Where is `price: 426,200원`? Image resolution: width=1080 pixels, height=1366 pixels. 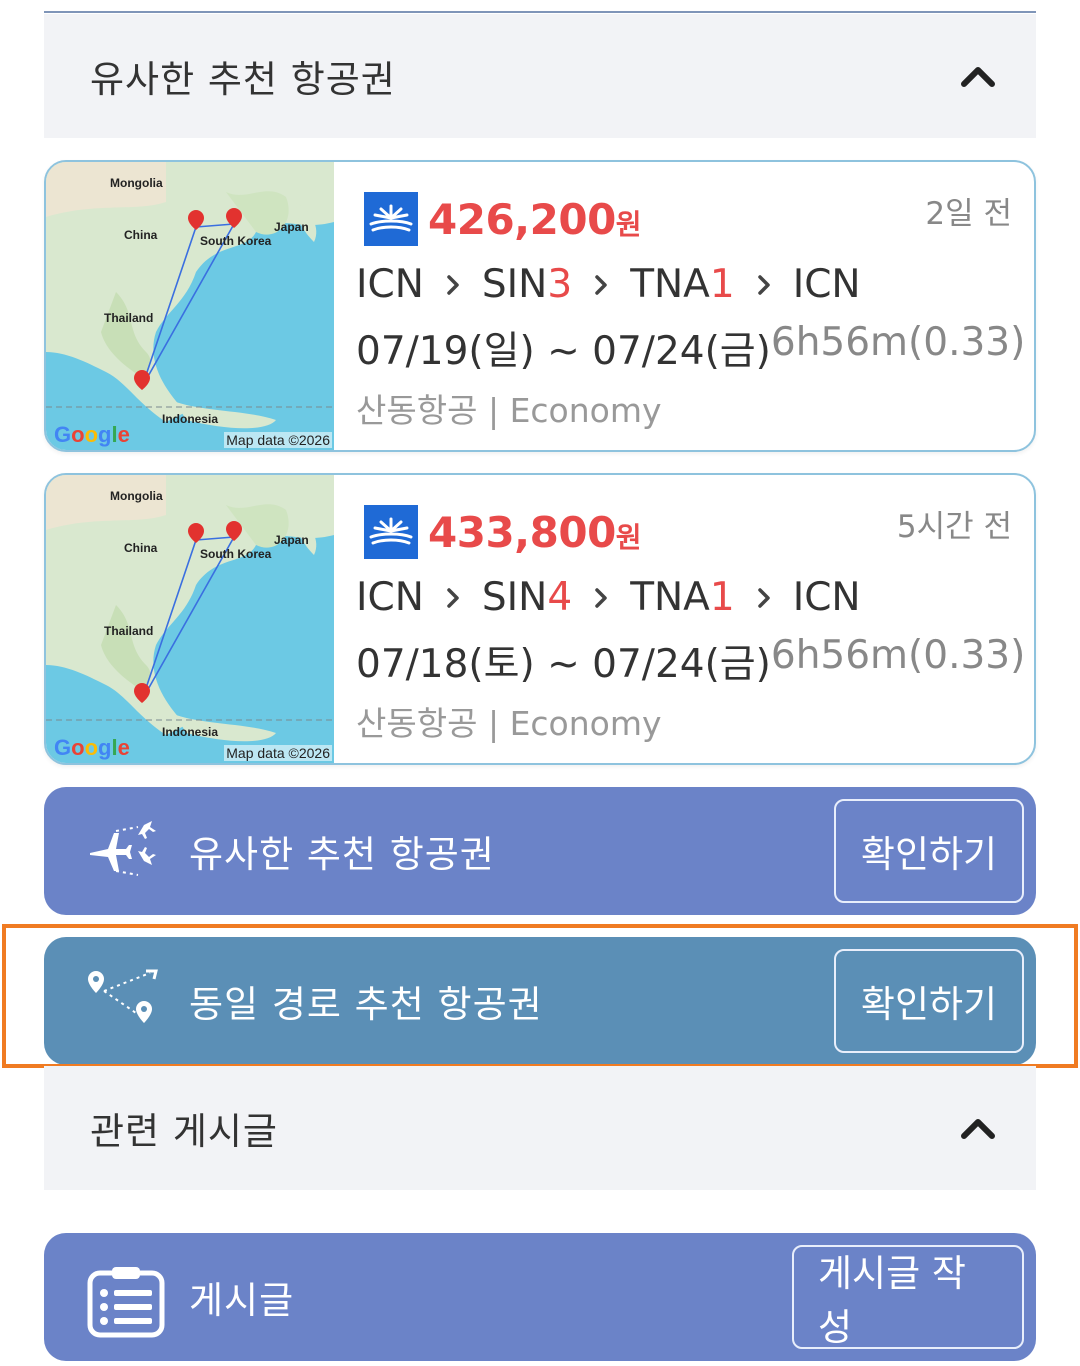 price: 426,200원 is located at coordinates (535, 219).